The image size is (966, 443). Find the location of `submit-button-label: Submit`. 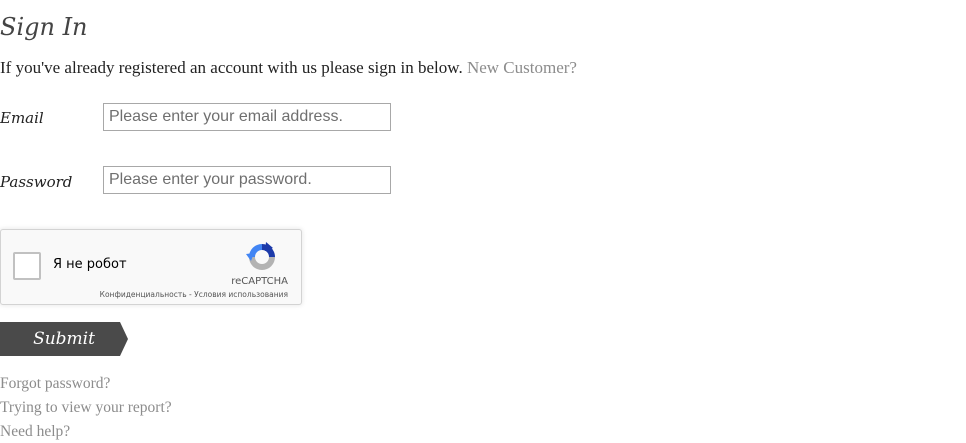

submit-button-label: Submit is located at coordinates (64, 339).